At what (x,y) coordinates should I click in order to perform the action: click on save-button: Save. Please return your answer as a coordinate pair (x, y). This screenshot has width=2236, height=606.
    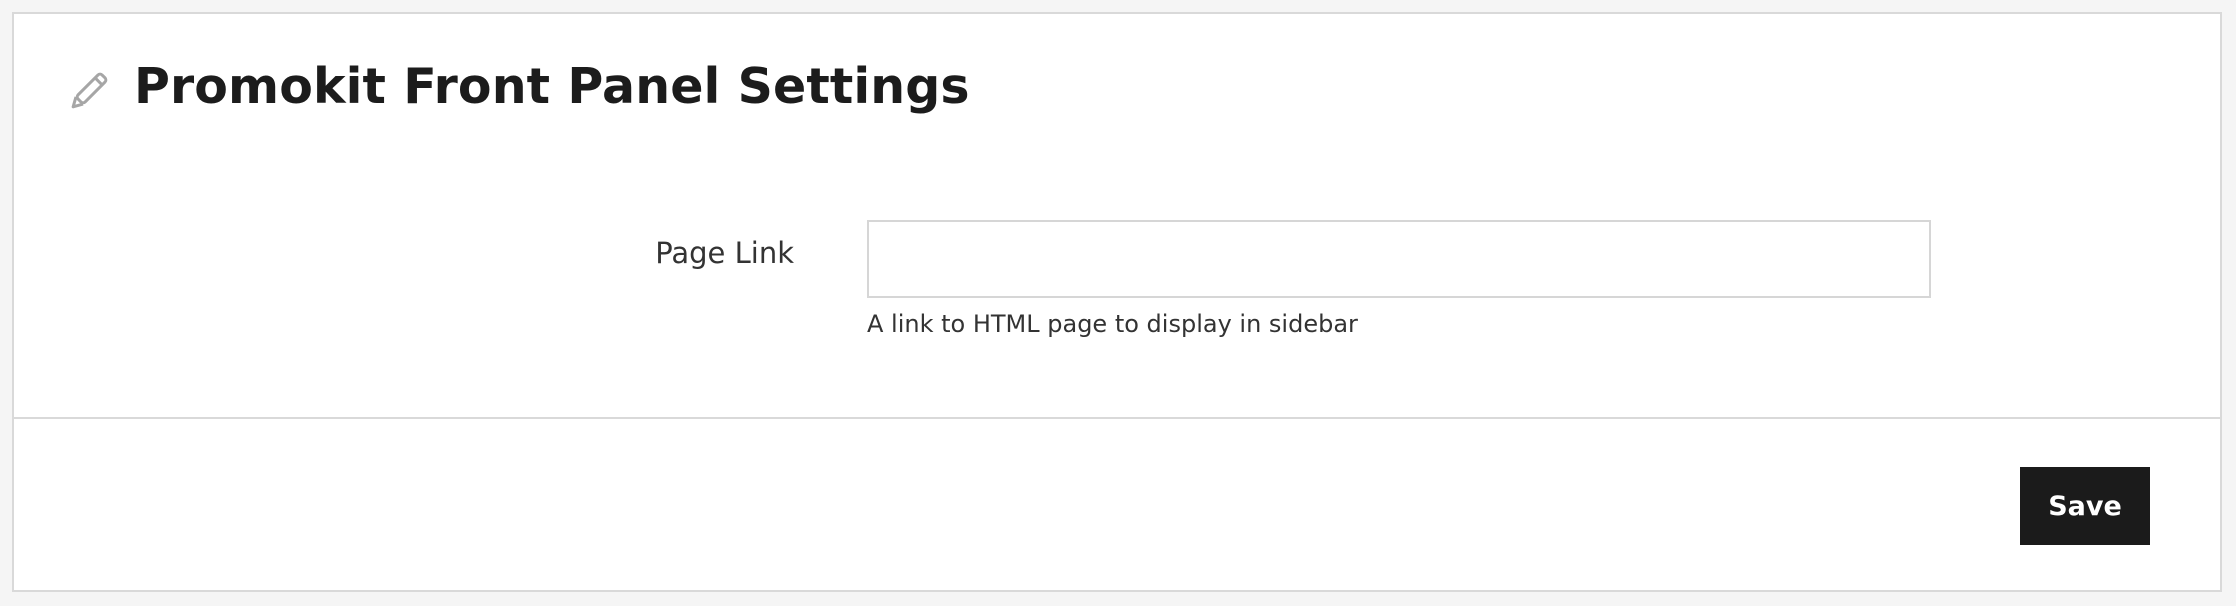
    Looking at the image, I should click on (2085, 506).